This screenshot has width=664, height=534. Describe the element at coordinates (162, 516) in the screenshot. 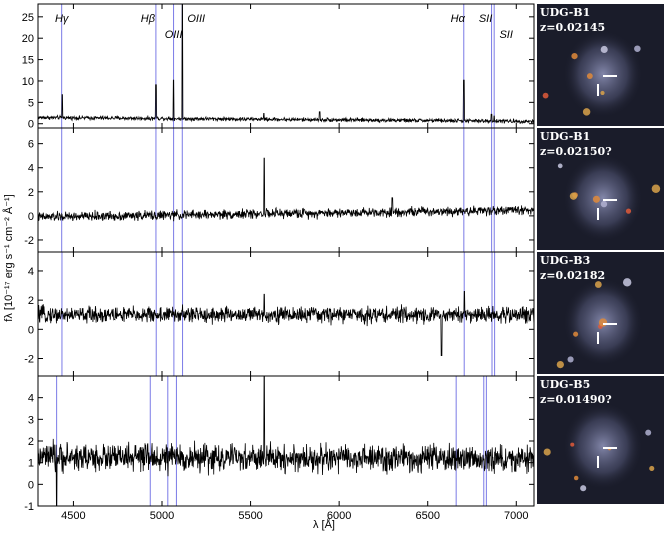

I see `x-tick-label: 5000` at that location.